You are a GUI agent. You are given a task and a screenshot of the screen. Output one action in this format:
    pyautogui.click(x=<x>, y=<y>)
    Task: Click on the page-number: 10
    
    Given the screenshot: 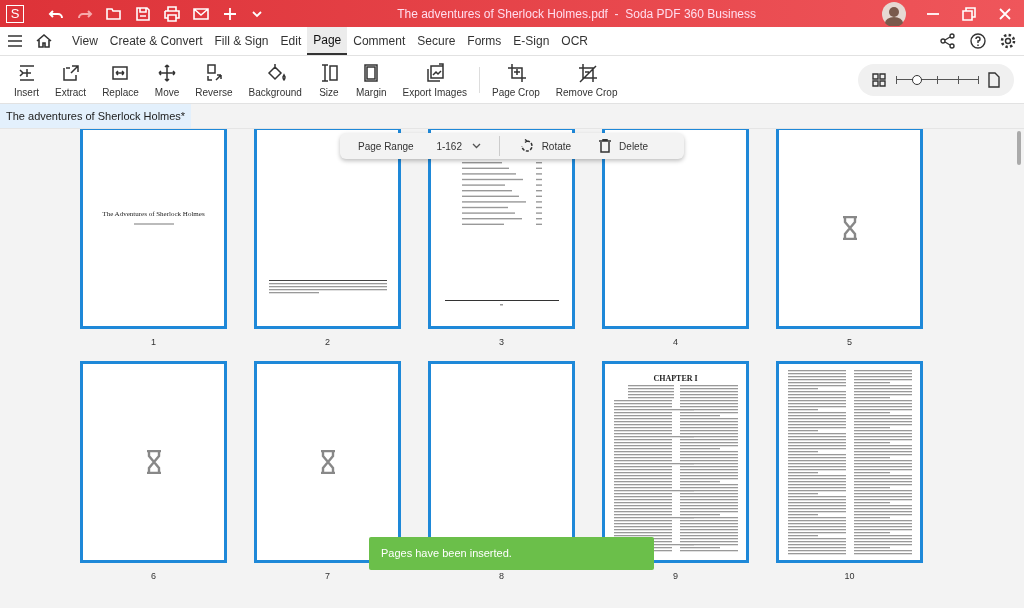 What is the action you would take?
    pyautogui.click(x=849, y=576)
    